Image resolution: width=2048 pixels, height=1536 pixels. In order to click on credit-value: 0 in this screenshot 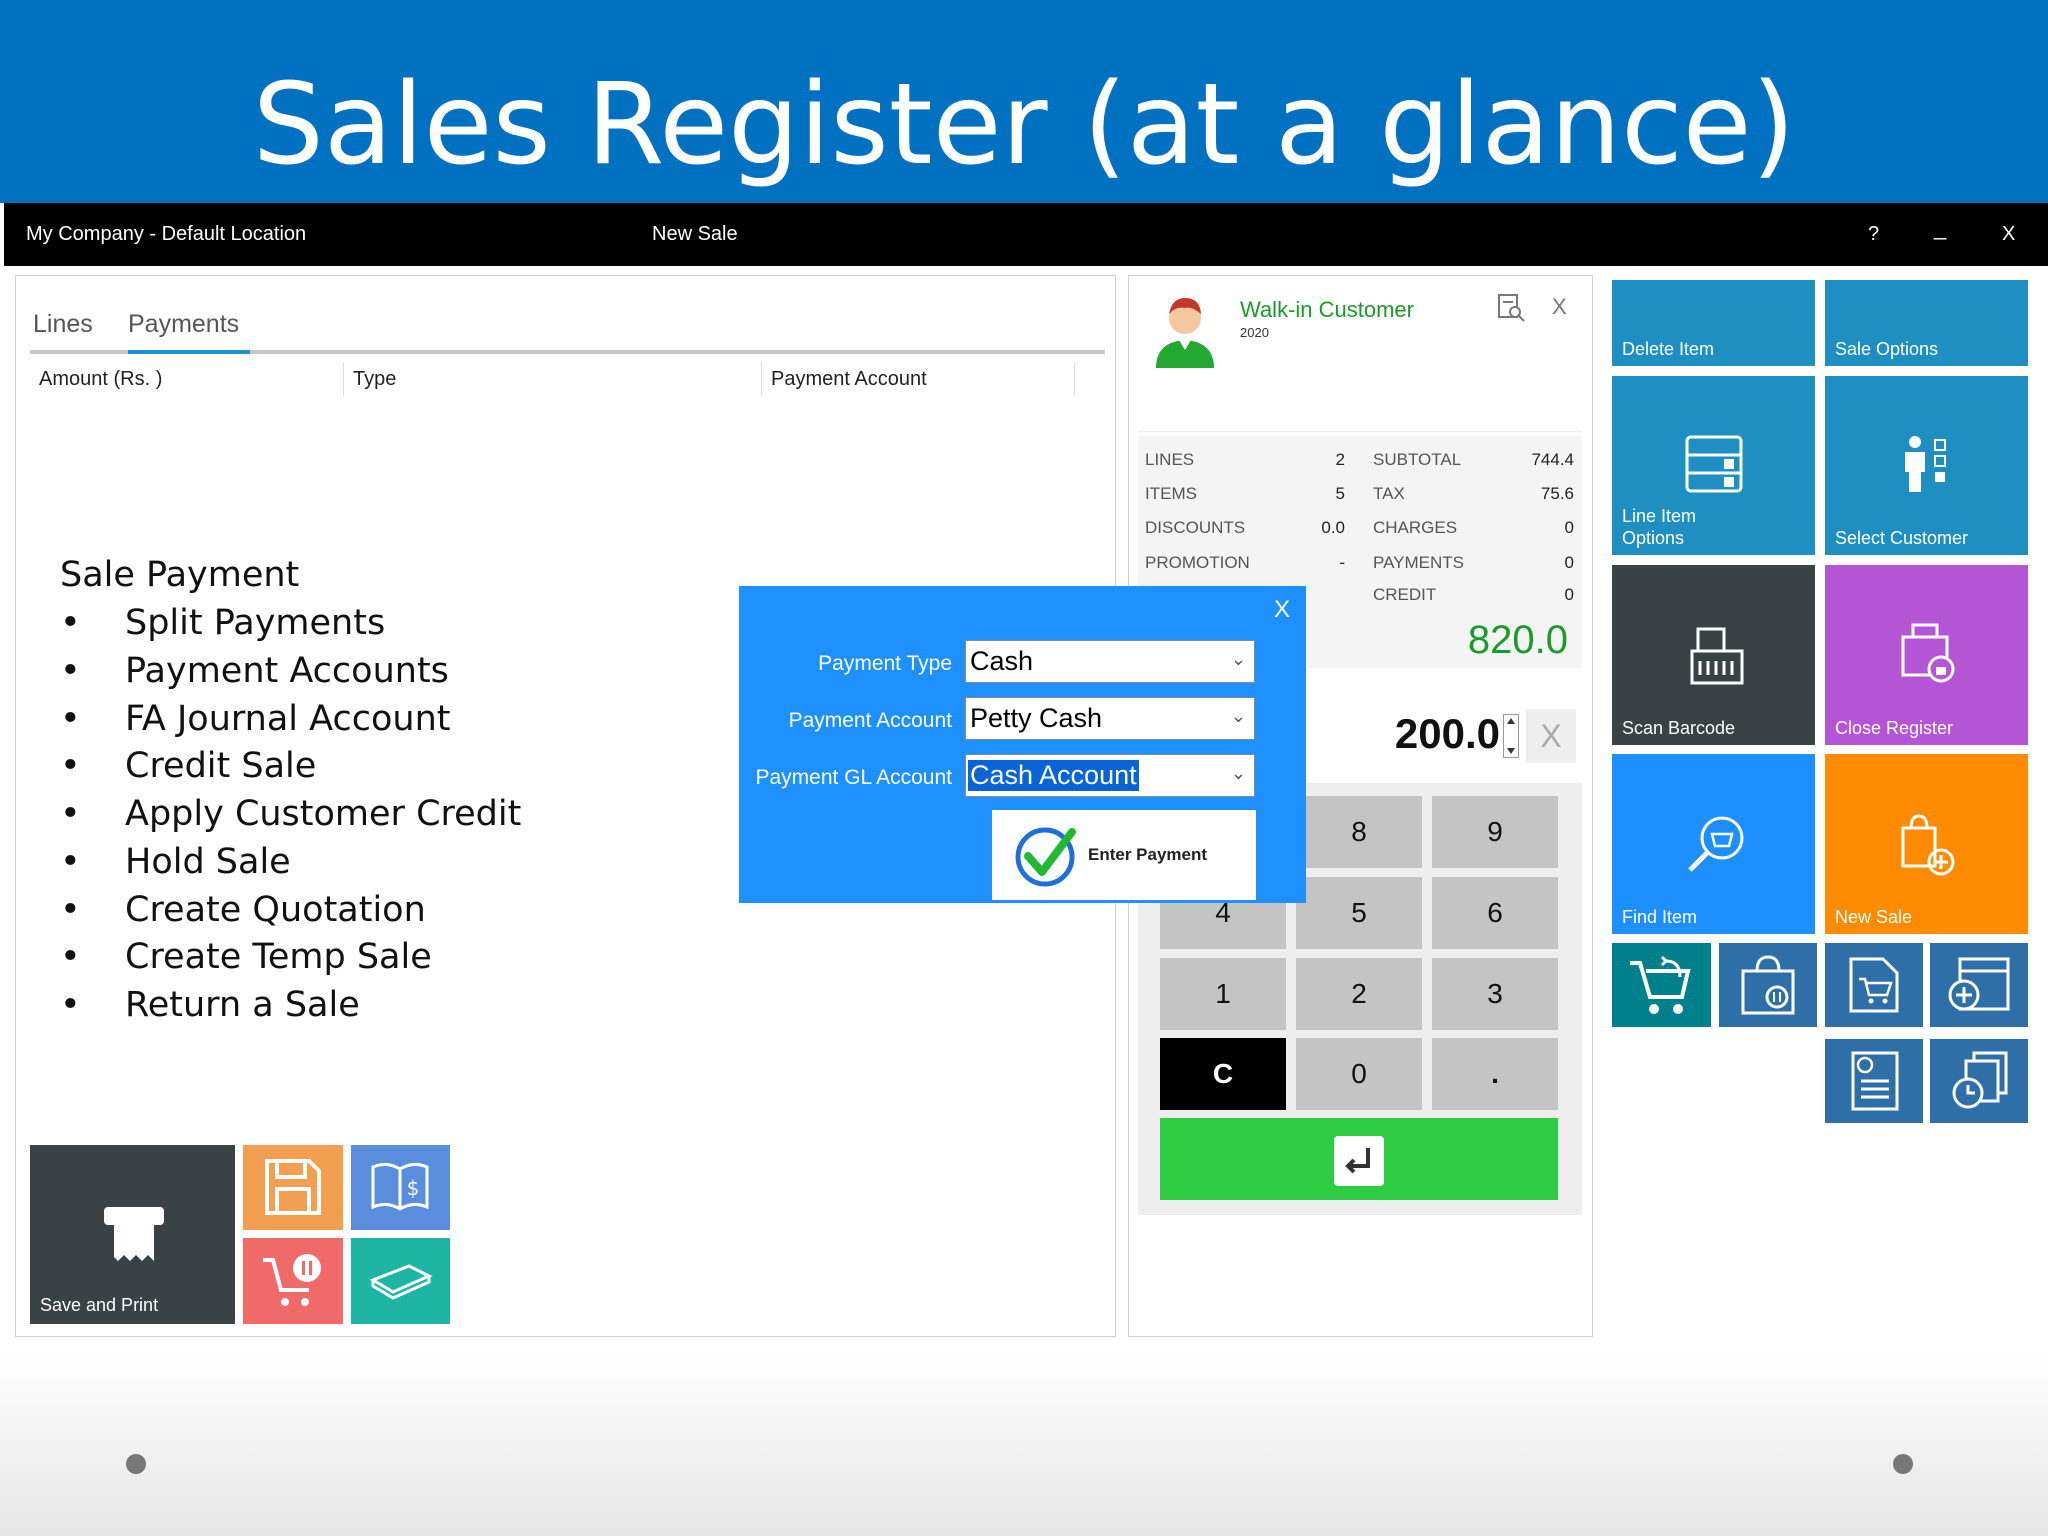, I will do `click(1569, 594)`.